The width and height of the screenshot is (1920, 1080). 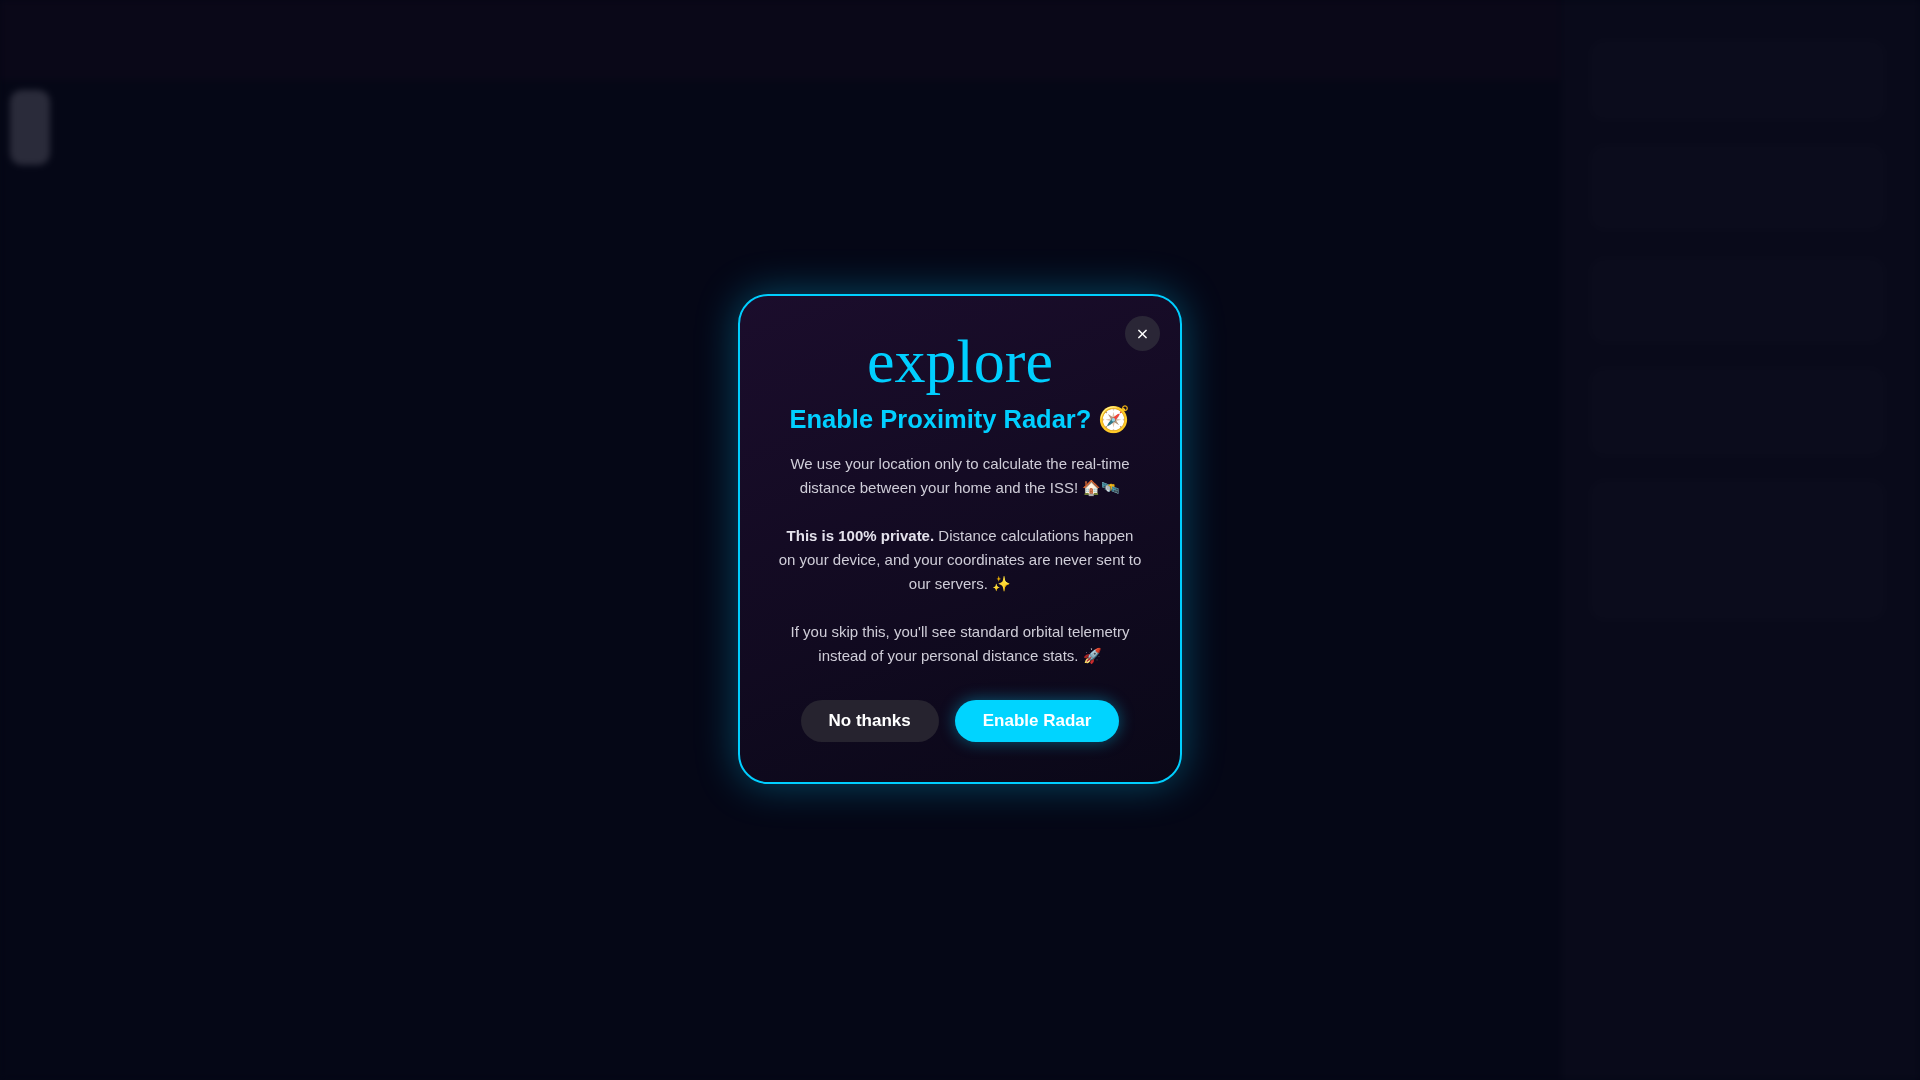 What do you see at coordinates (960, 644) in the screenshot?
I see `dialog-paragraph: If you skip this, you'll see standard orbital telemetry instead of your personal distance stats. 🚀` at bounding box center [960, 644].